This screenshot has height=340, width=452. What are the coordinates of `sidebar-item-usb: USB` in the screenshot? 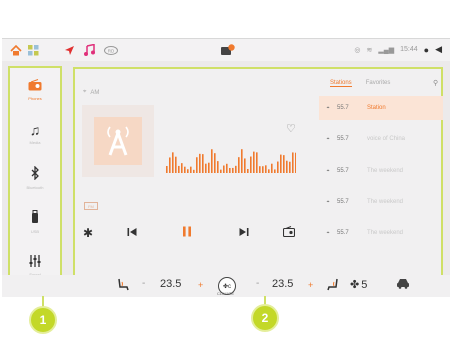 It's located at (35, 222).